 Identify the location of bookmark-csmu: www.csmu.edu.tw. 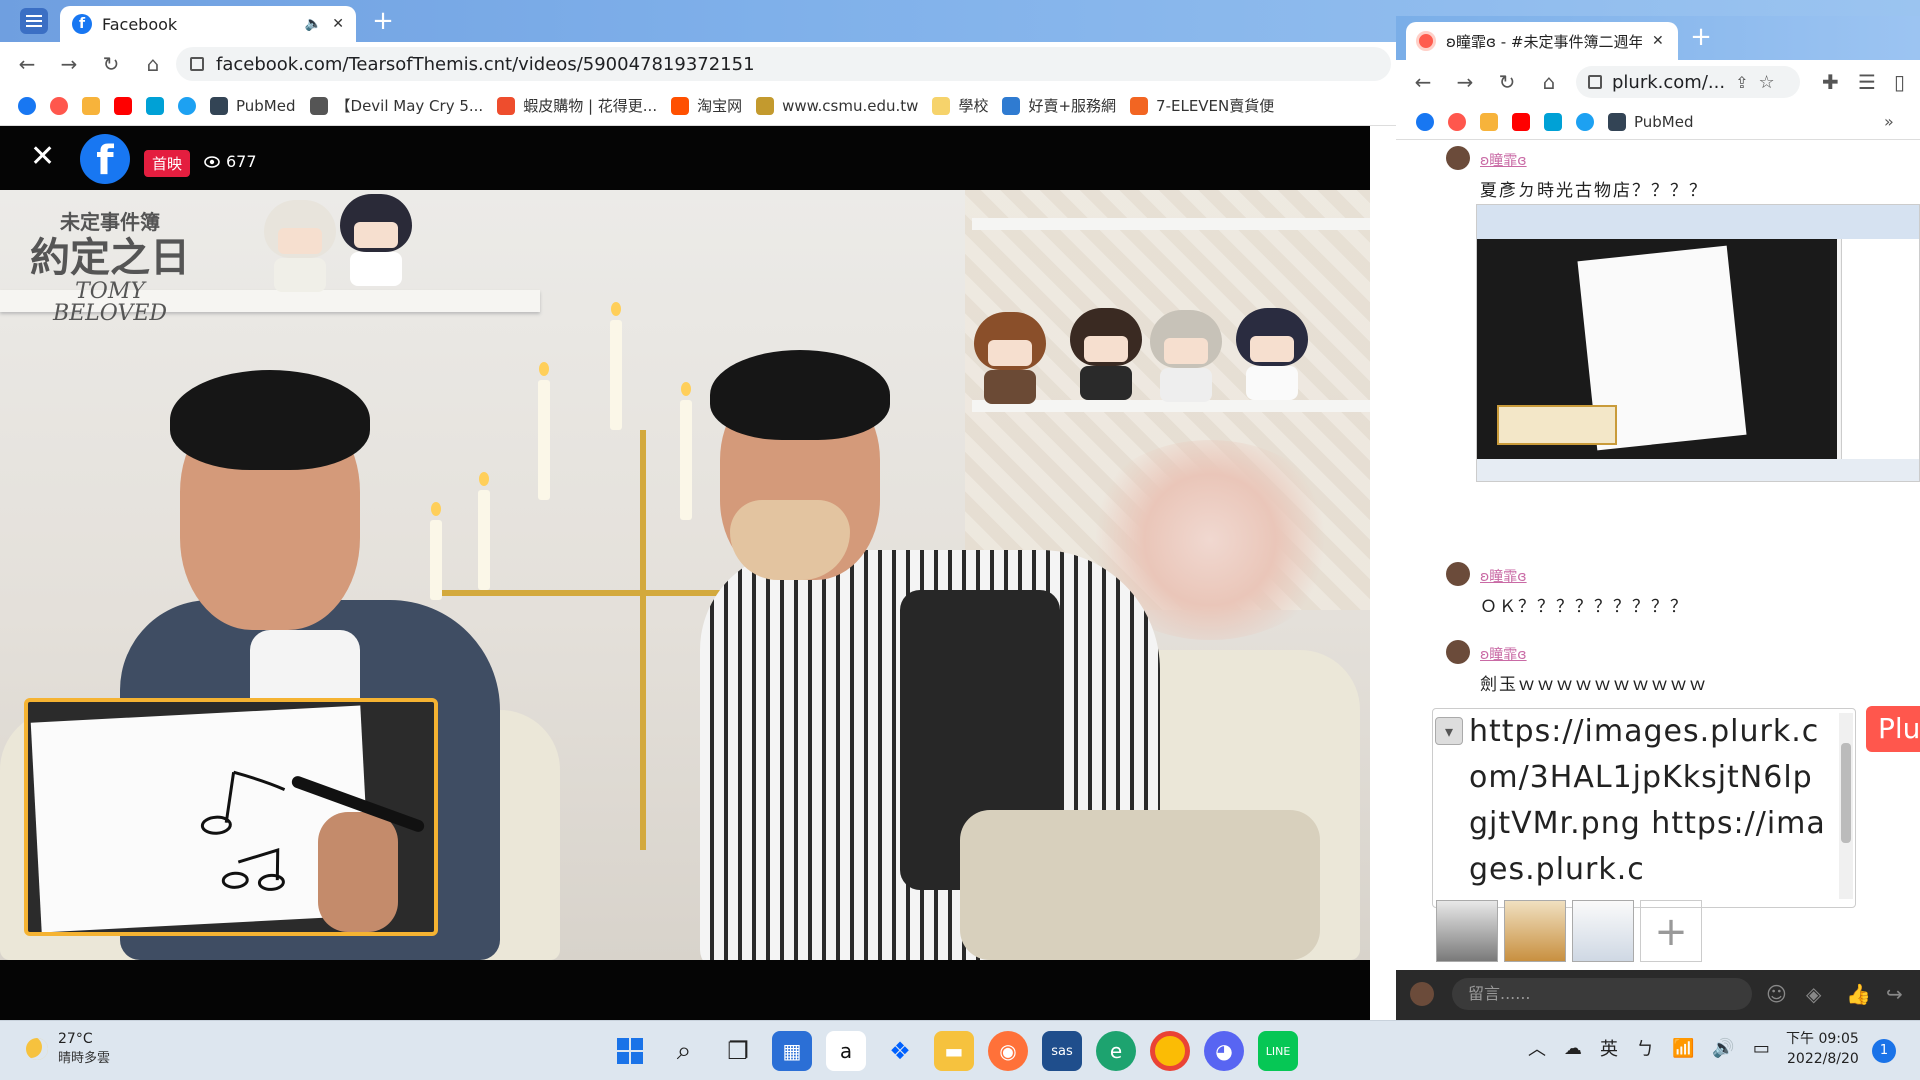
(837, 105).